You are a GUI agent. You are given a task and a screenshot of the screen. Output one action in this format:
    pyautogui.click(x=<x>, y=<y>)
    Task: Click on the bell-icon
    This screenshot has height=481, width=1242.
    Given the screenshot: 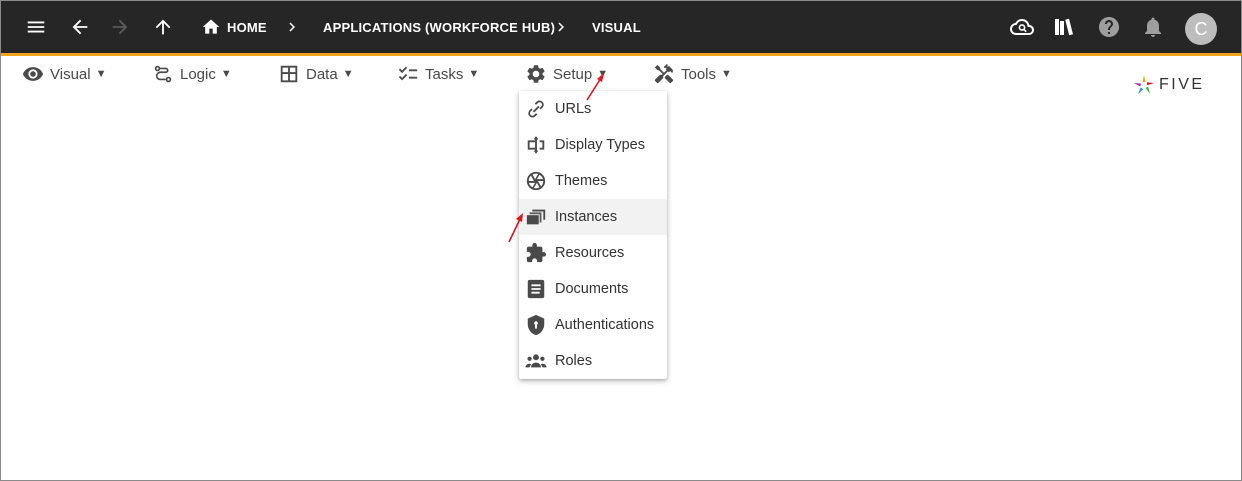 What is the action you would take?
    pyautogui.click(x=1153, y=27)
    